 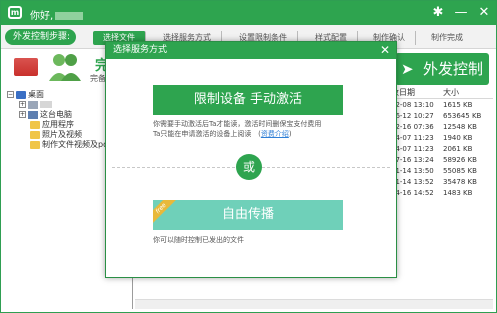 I want to click on dialog-title-bar: 选择服务方式 ✕, so click(x=251, y=50).